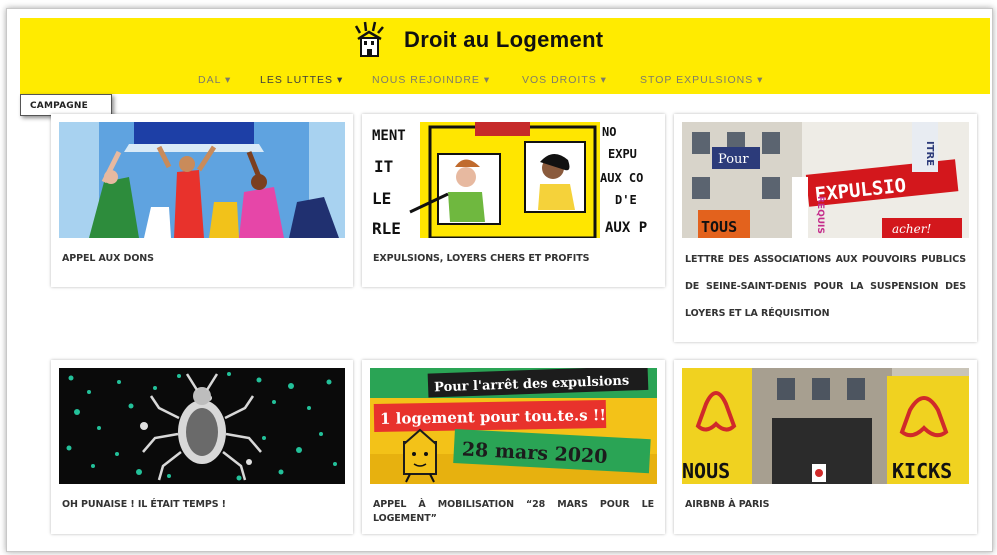 The width and height of the screenshot is (997, 555). What do you see at coordinates (626, 200) in the screenshot?
I see `comic-word-r4: D'E` at bounding box center [626, 200].